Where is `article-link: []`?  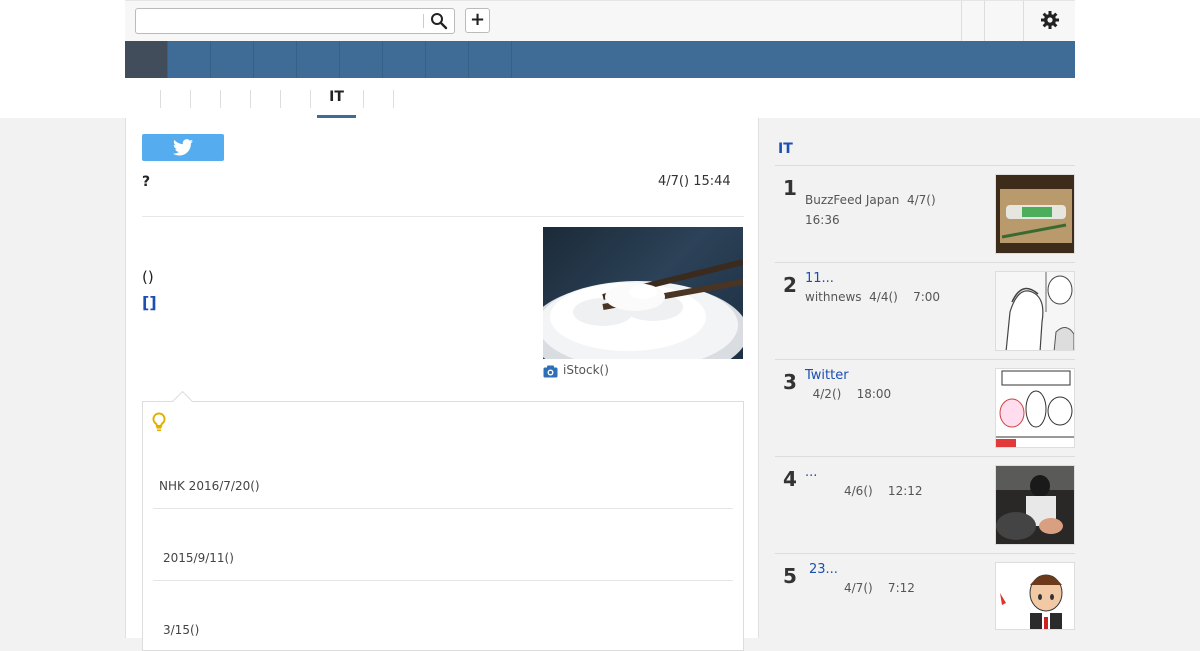 article-link: [] is located at coordinates (149, 302).